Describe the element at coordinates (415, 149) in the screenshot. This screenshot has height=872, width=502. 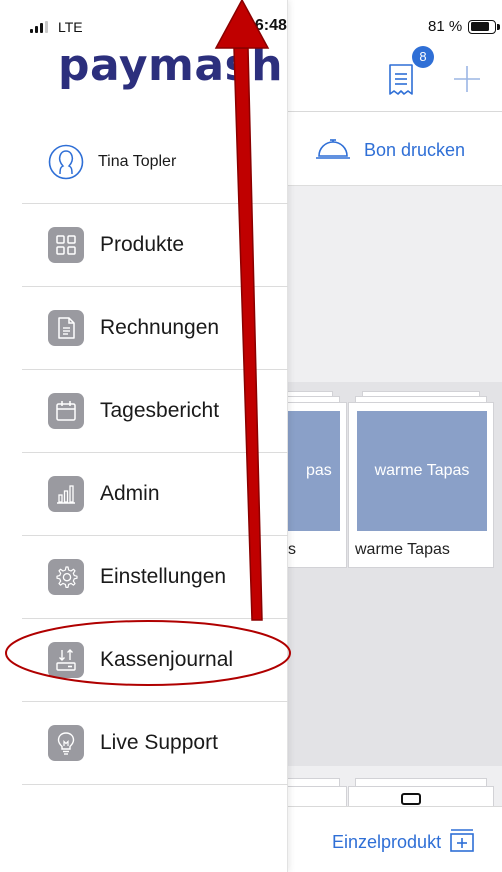
I see `print-receipt-label: Bon drucken` at that location.